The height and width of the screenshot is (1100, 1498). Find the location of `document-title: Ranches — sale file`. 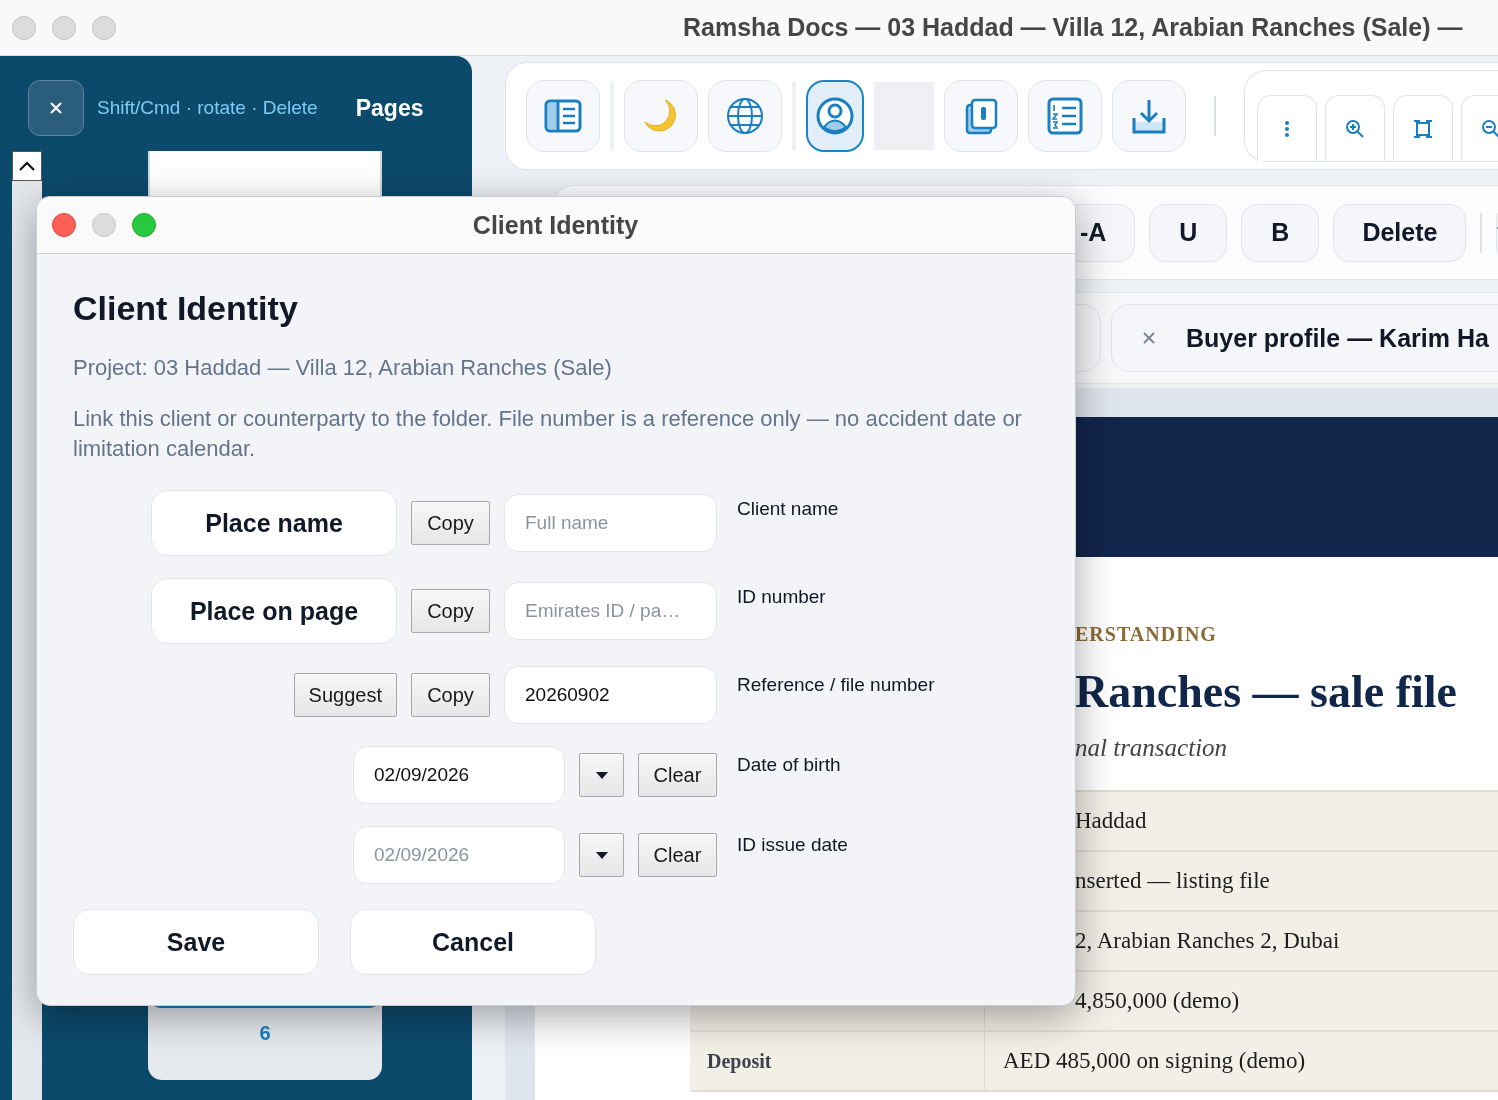

document-title: Ranches — sale file is located at coordinates (1266, 692).